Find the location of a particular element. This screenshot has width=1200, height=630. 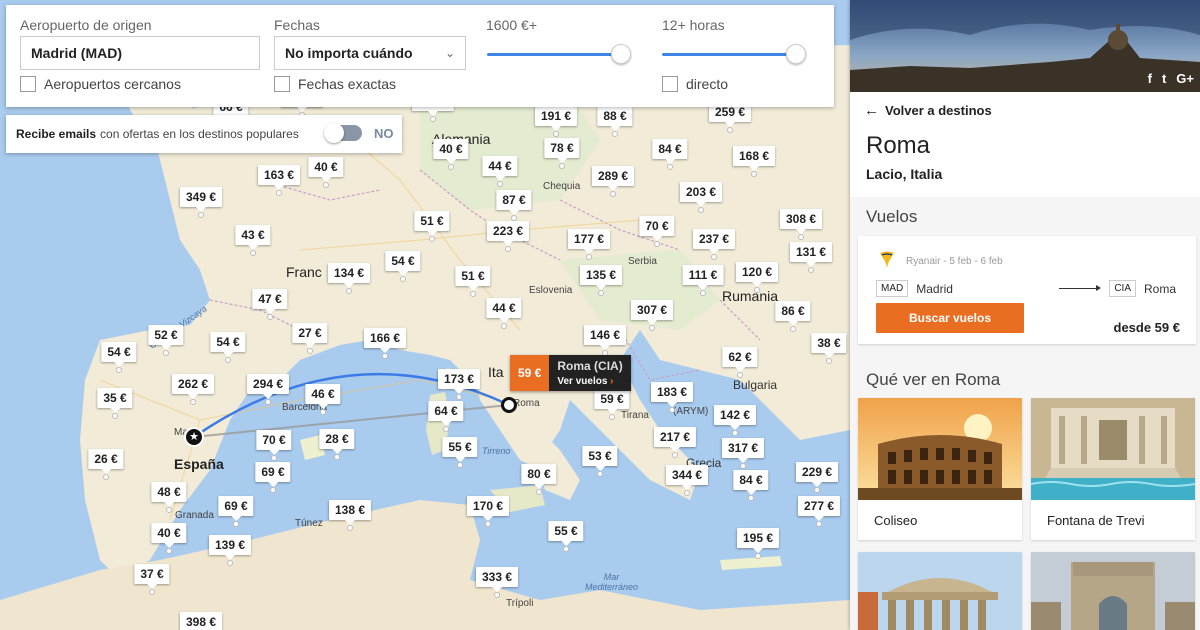

price-slider-track is located at coordinates (555, 54).